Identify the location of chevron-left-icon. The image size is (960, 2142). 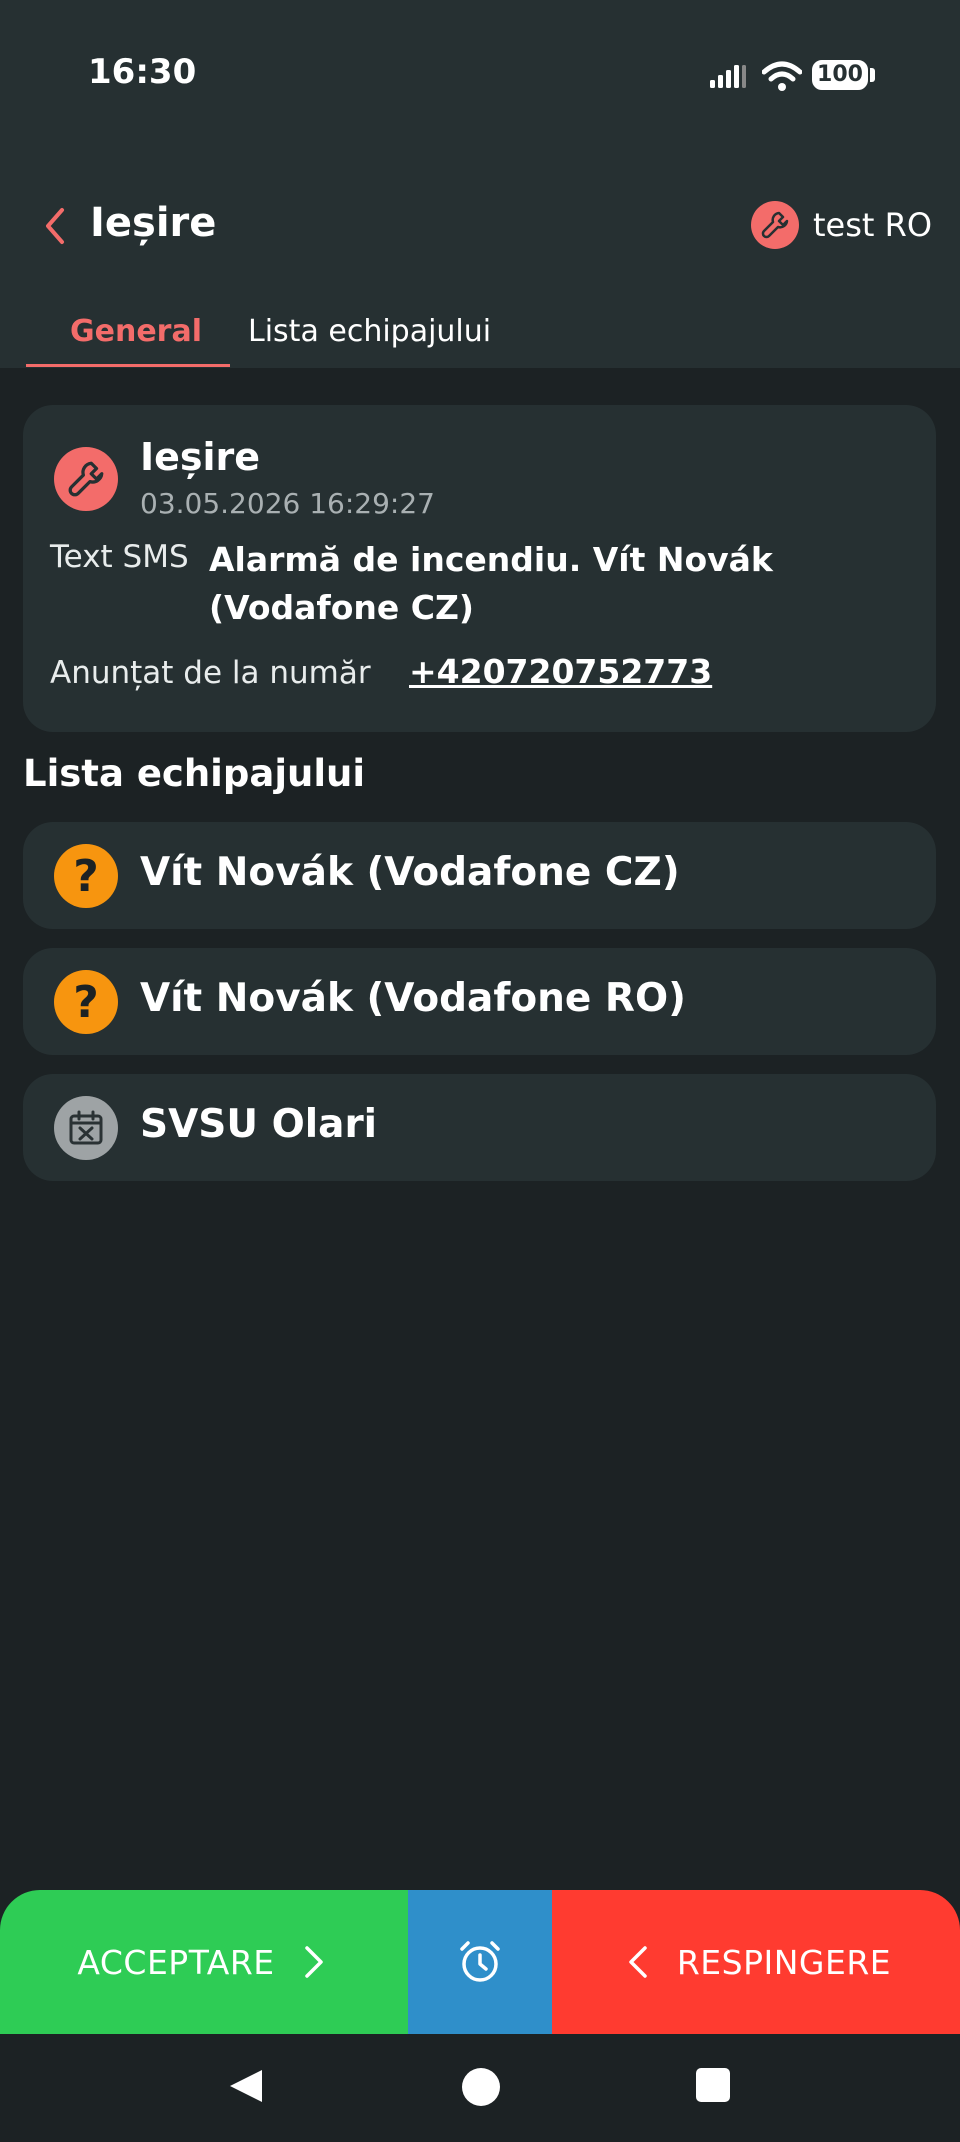
(638, 1962).